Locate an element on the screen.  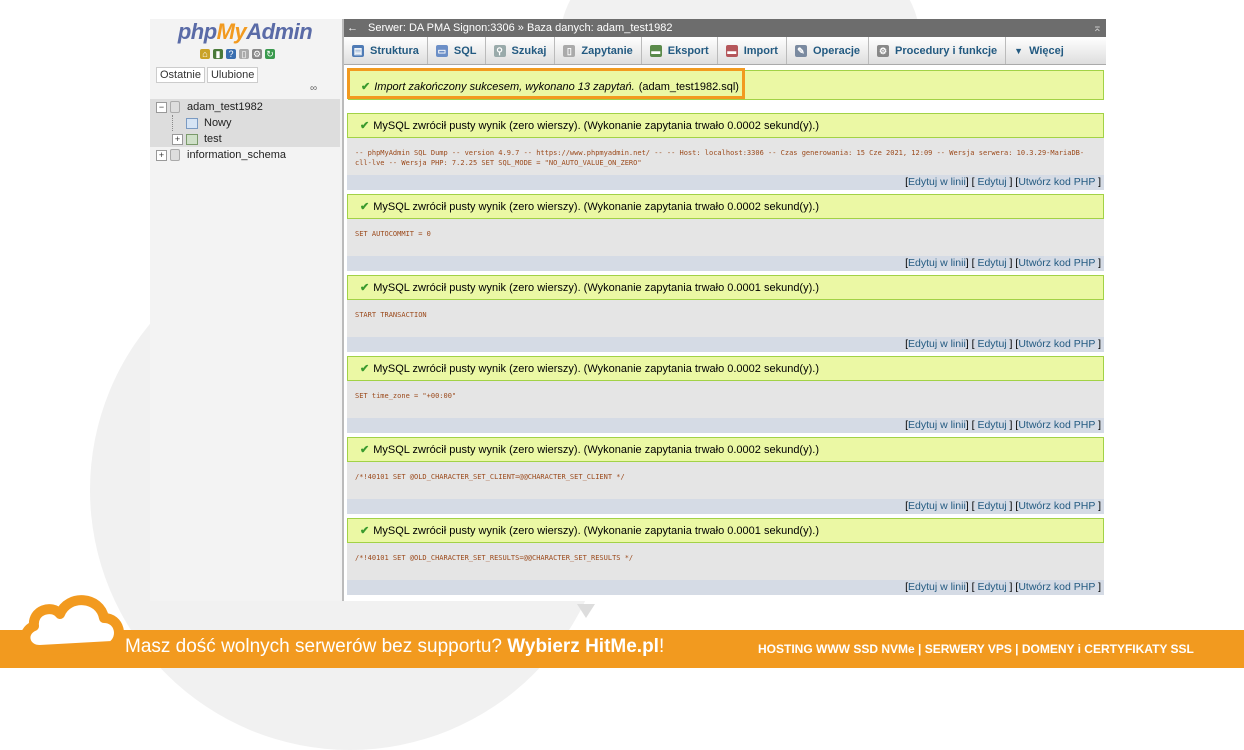
tab-favorites: Ulubione is located at coordinates (232, 75).